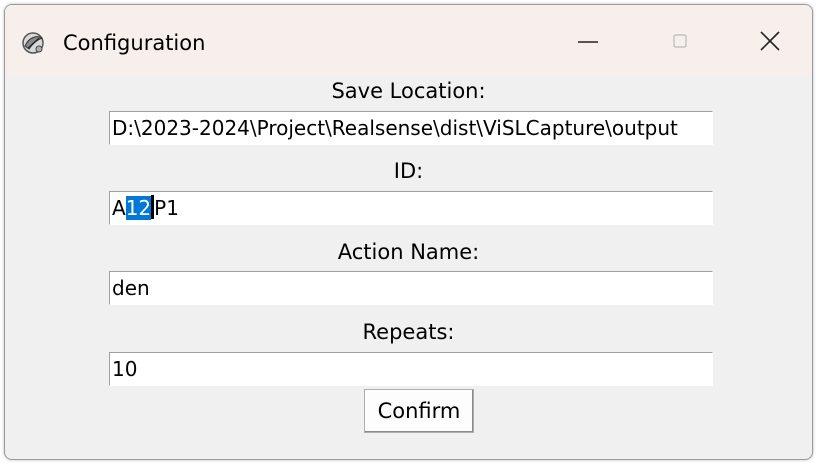  Describe the element at coordinates (408, 252) in the screenshot. I see `action-name-label: Action Name:` at that location.